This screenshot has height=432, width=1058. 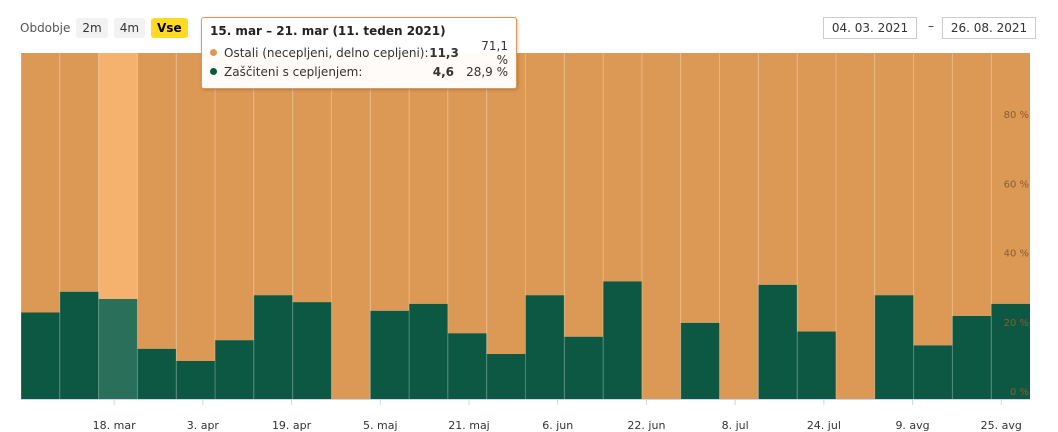 What do you see at coordinates (824, 425) in the screenshot?
I see `x-tick-label: 24. jul` at bounding box center [824, 425].